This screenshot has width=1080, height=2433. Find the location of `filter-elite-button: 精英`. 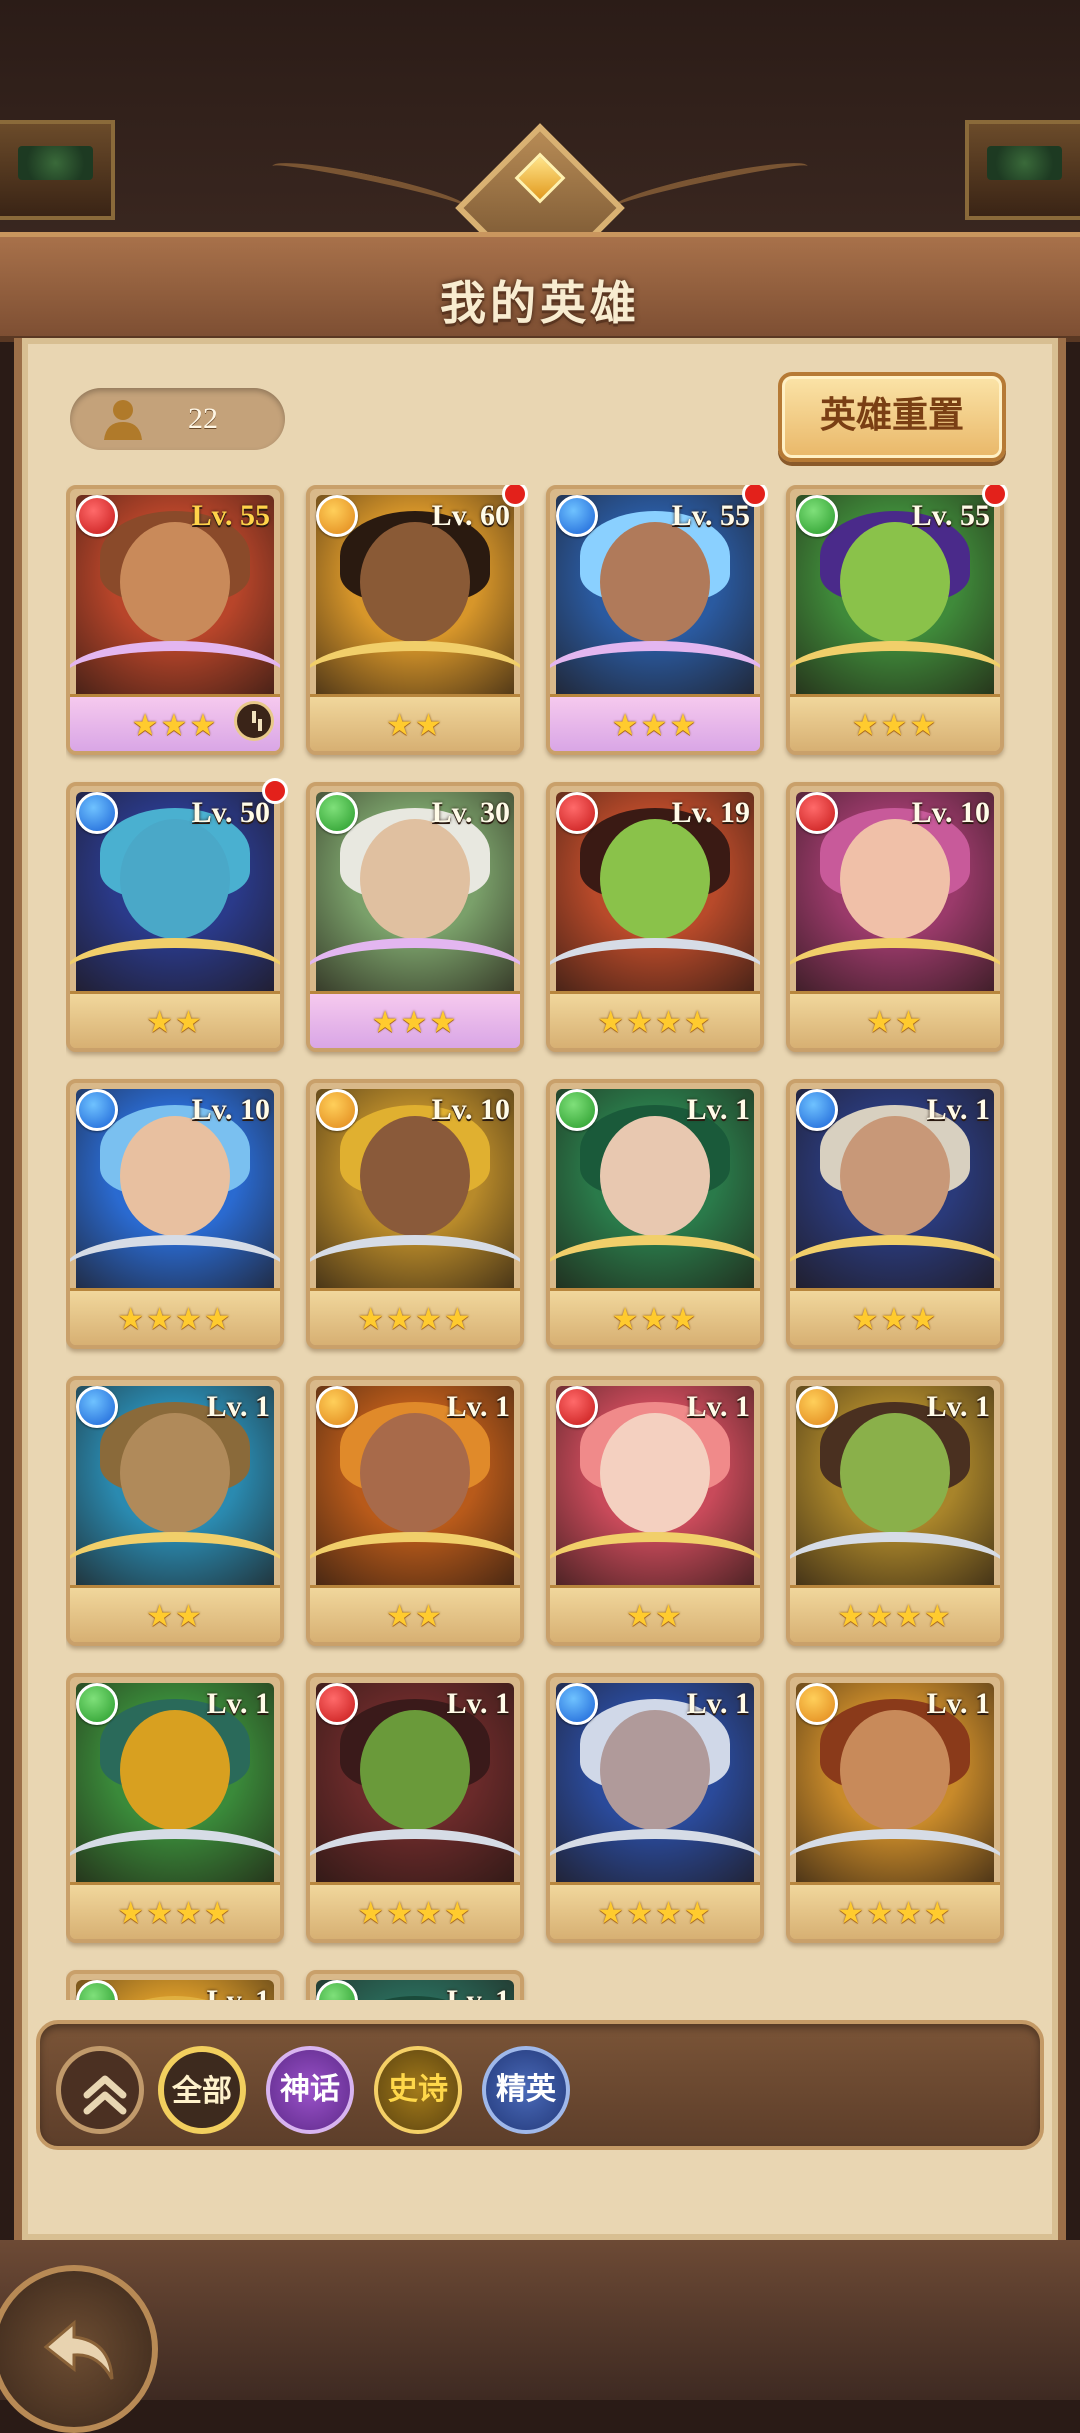

filter-elite-button: 精英 is located at coordinates (526, 2090).